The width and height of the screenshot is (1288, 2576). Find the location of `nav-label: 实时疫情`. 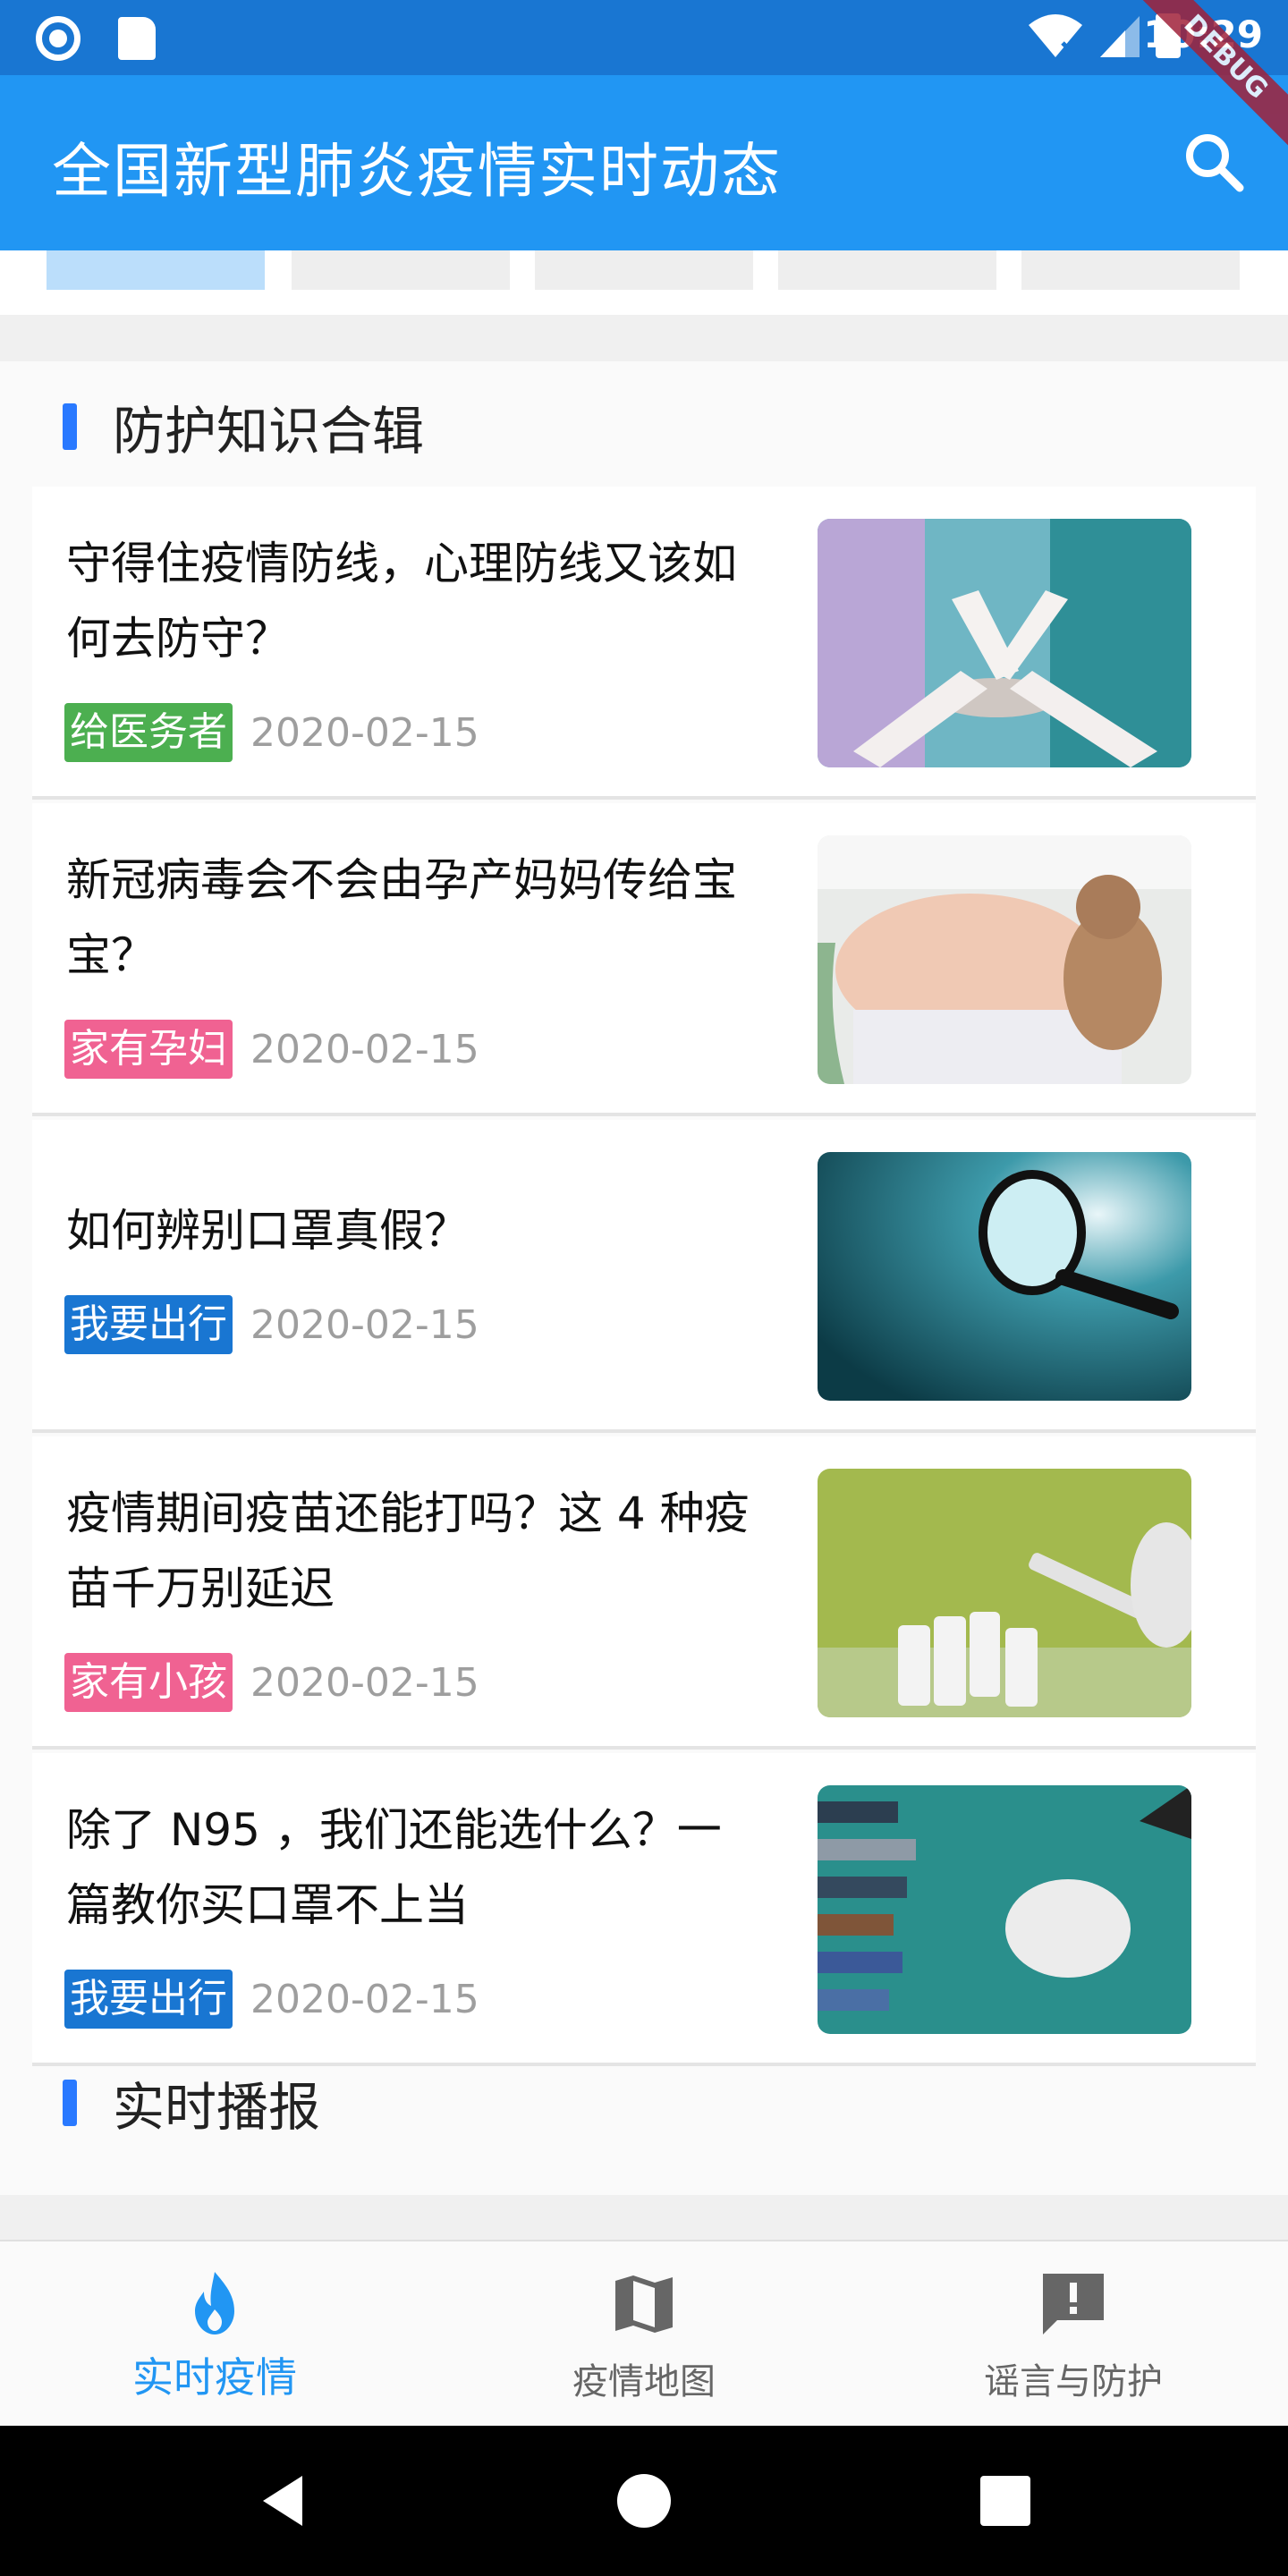

nav-label: 实时疫情 is located at coordinates (214, 2377).